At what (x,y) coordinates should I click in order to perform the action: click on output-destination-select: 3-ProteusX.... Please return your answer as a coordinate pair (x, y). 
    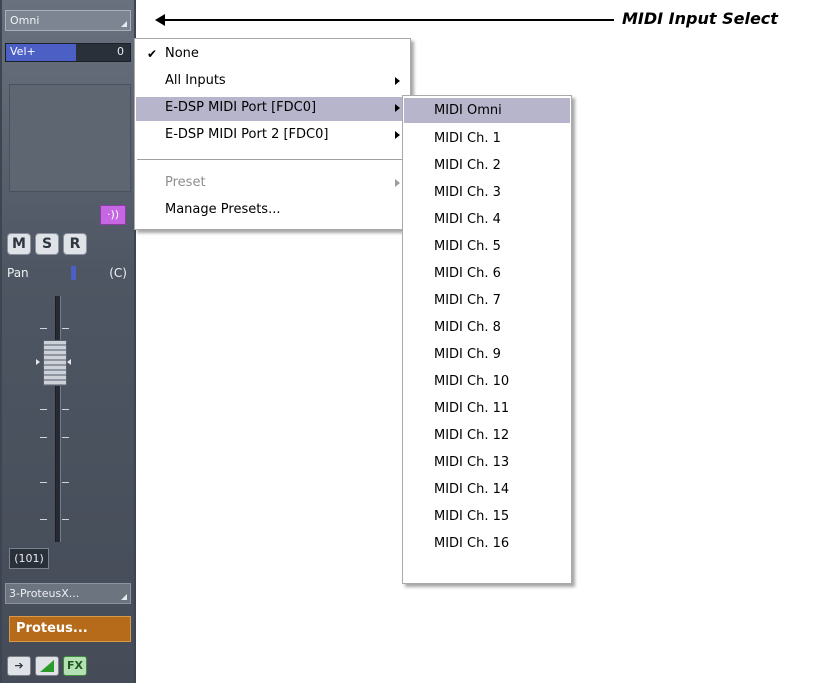
    Looking at the image, I should click on (68, 593).